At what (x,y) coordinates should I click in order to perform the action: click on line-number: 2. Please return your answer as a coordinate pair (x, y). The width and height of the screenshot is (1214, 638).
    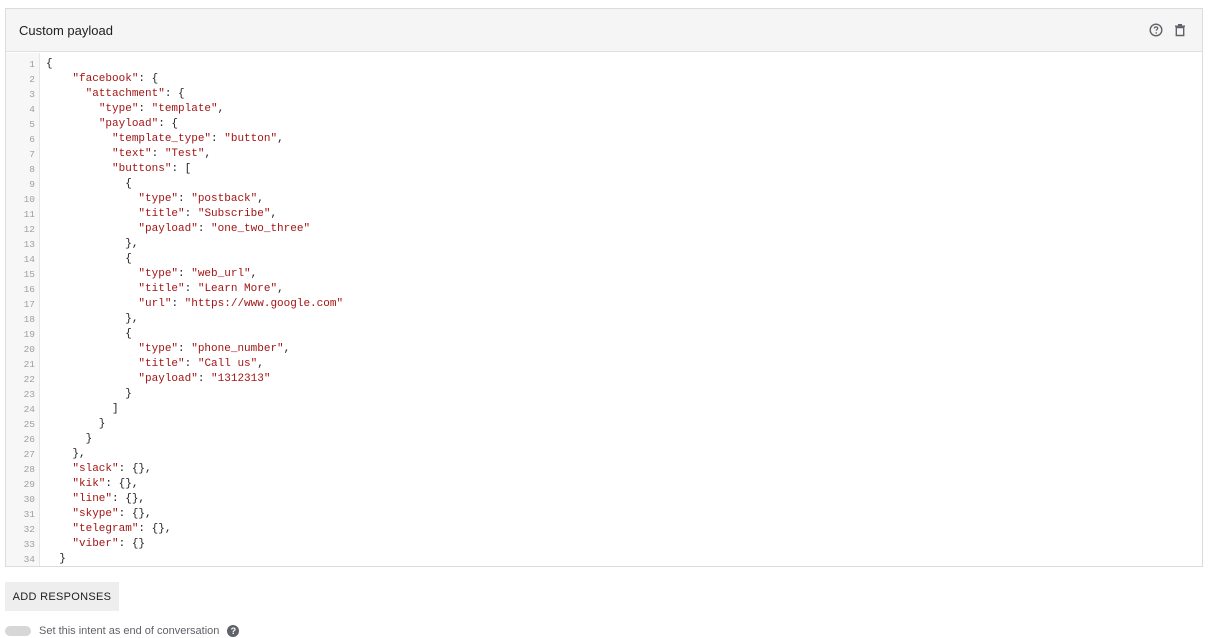
    Looking at the image, I should click on (32, 79).